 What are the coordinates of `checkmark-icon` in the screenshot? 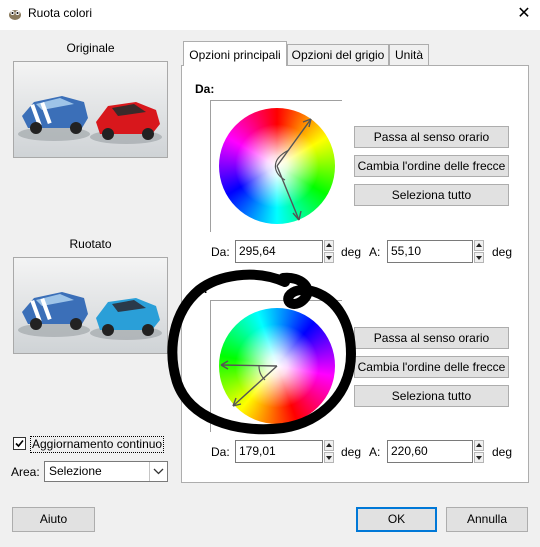 It's located at (19, 443).